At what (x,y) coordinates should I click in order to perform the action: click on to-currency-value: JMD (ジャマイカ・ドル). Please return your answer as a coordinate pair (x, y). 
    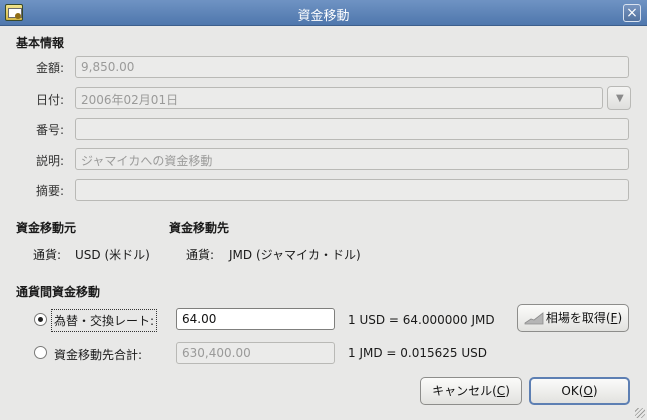
    Looking at the image, I should click on (295, 255).